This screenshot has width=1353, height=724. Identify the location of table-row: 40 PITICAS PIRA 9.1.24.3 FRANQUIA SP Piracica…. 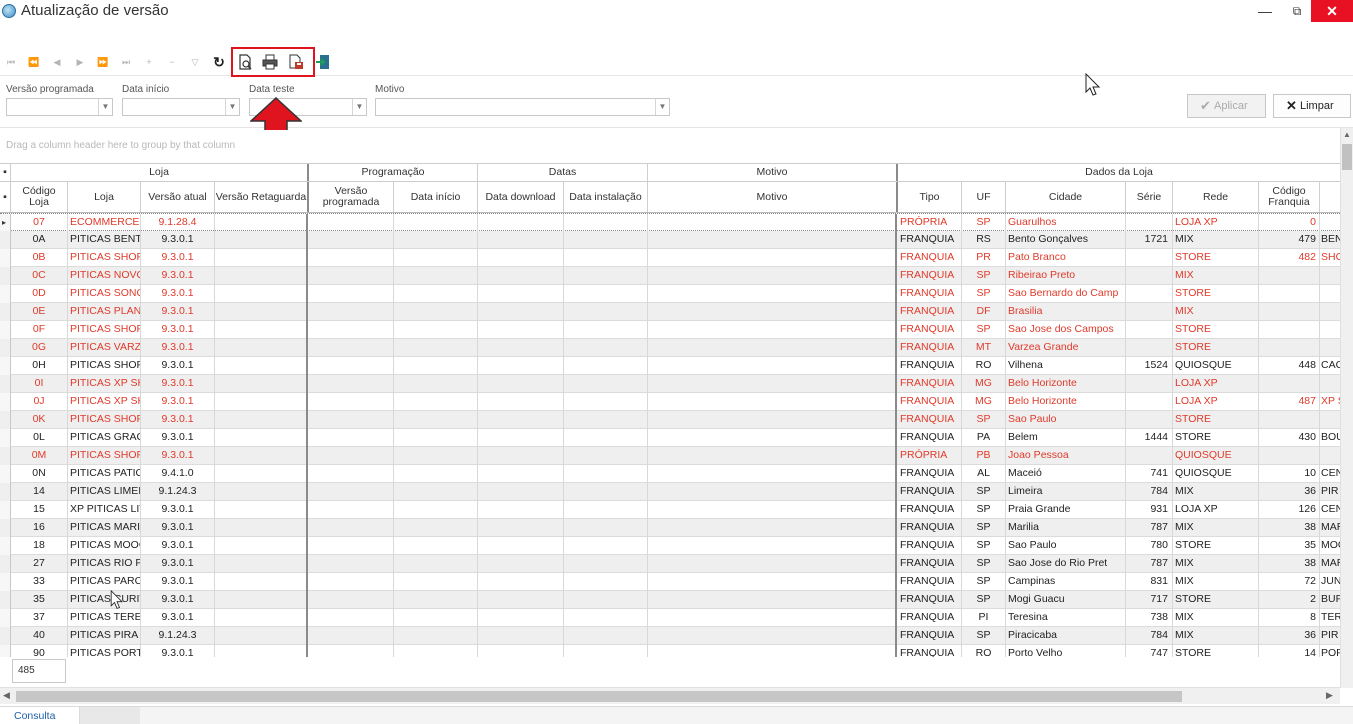
(670, 636).